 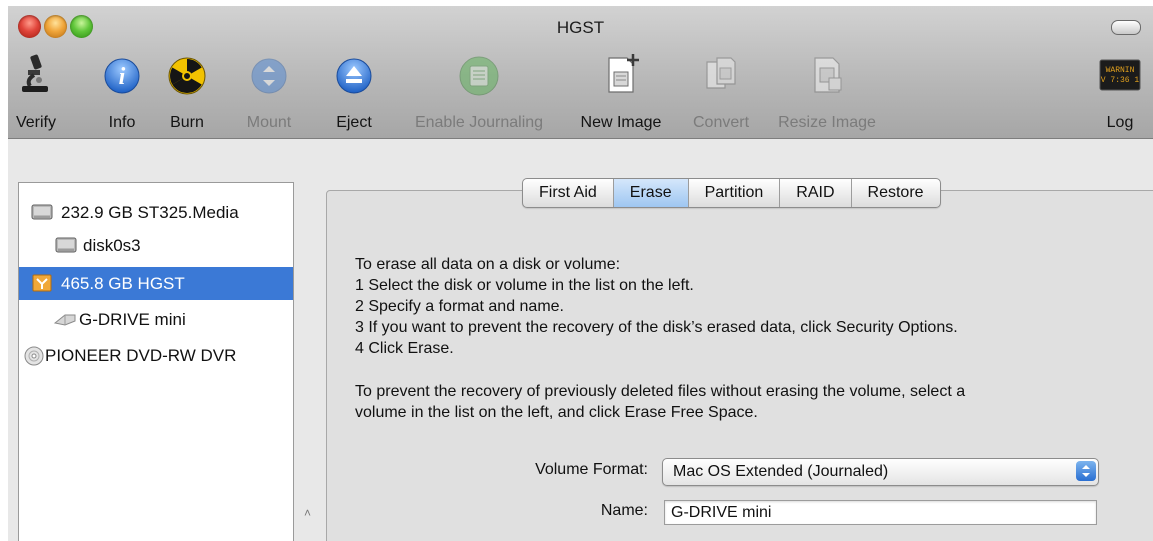 What do you see at coordinates (307, 513) in the screenshot?
I see `sidebar-resize-handle: ˄` at bounding box center [307, 513].